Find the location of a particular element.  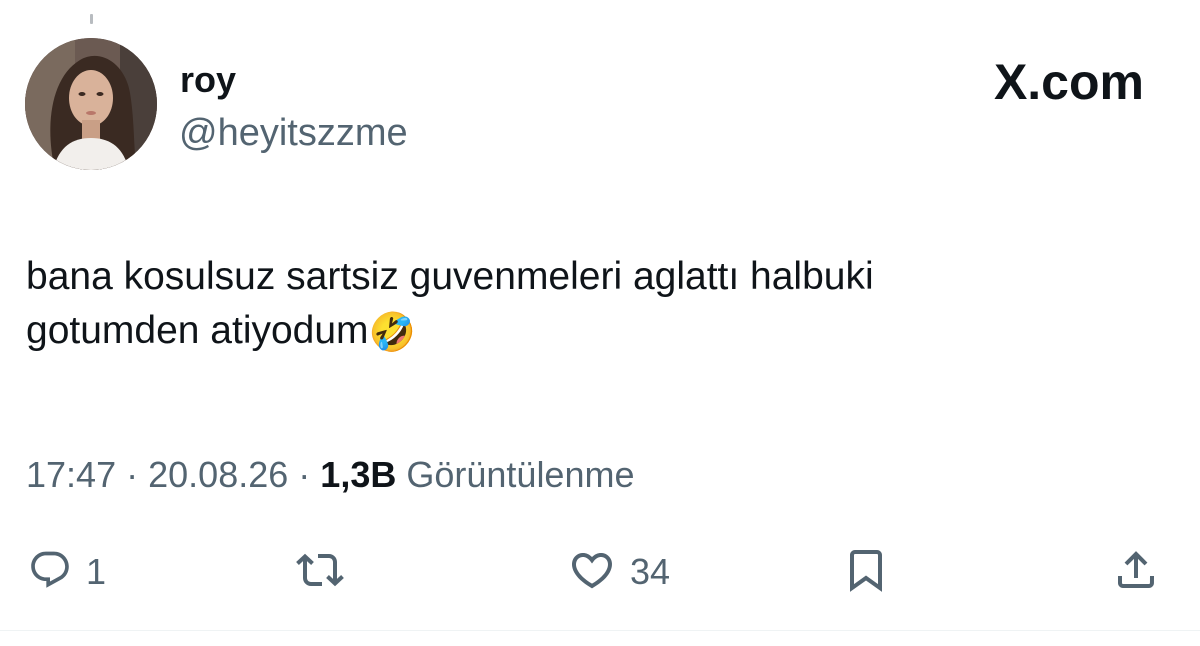

retweet-icon is located at coordinates (320, 572).